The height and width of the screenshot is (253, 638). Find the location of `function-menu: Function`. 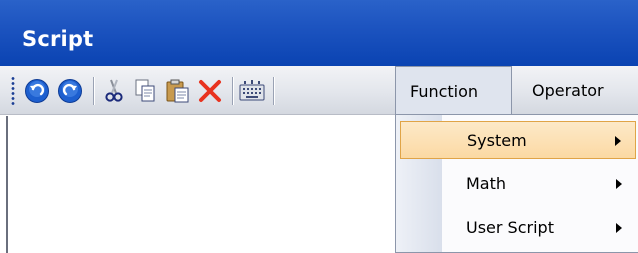

function-menu: Function is located at coordinates (453, 90).